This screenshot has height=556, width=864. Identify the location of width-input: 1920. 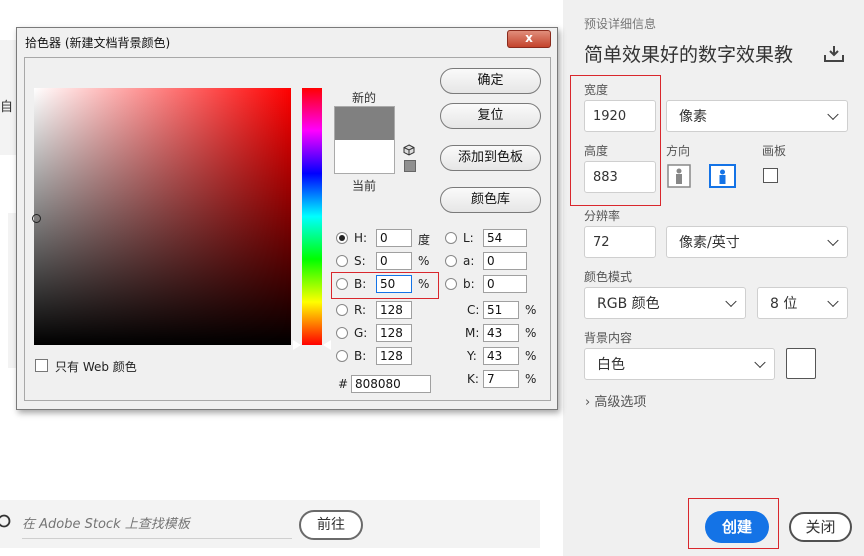
(620, 116).